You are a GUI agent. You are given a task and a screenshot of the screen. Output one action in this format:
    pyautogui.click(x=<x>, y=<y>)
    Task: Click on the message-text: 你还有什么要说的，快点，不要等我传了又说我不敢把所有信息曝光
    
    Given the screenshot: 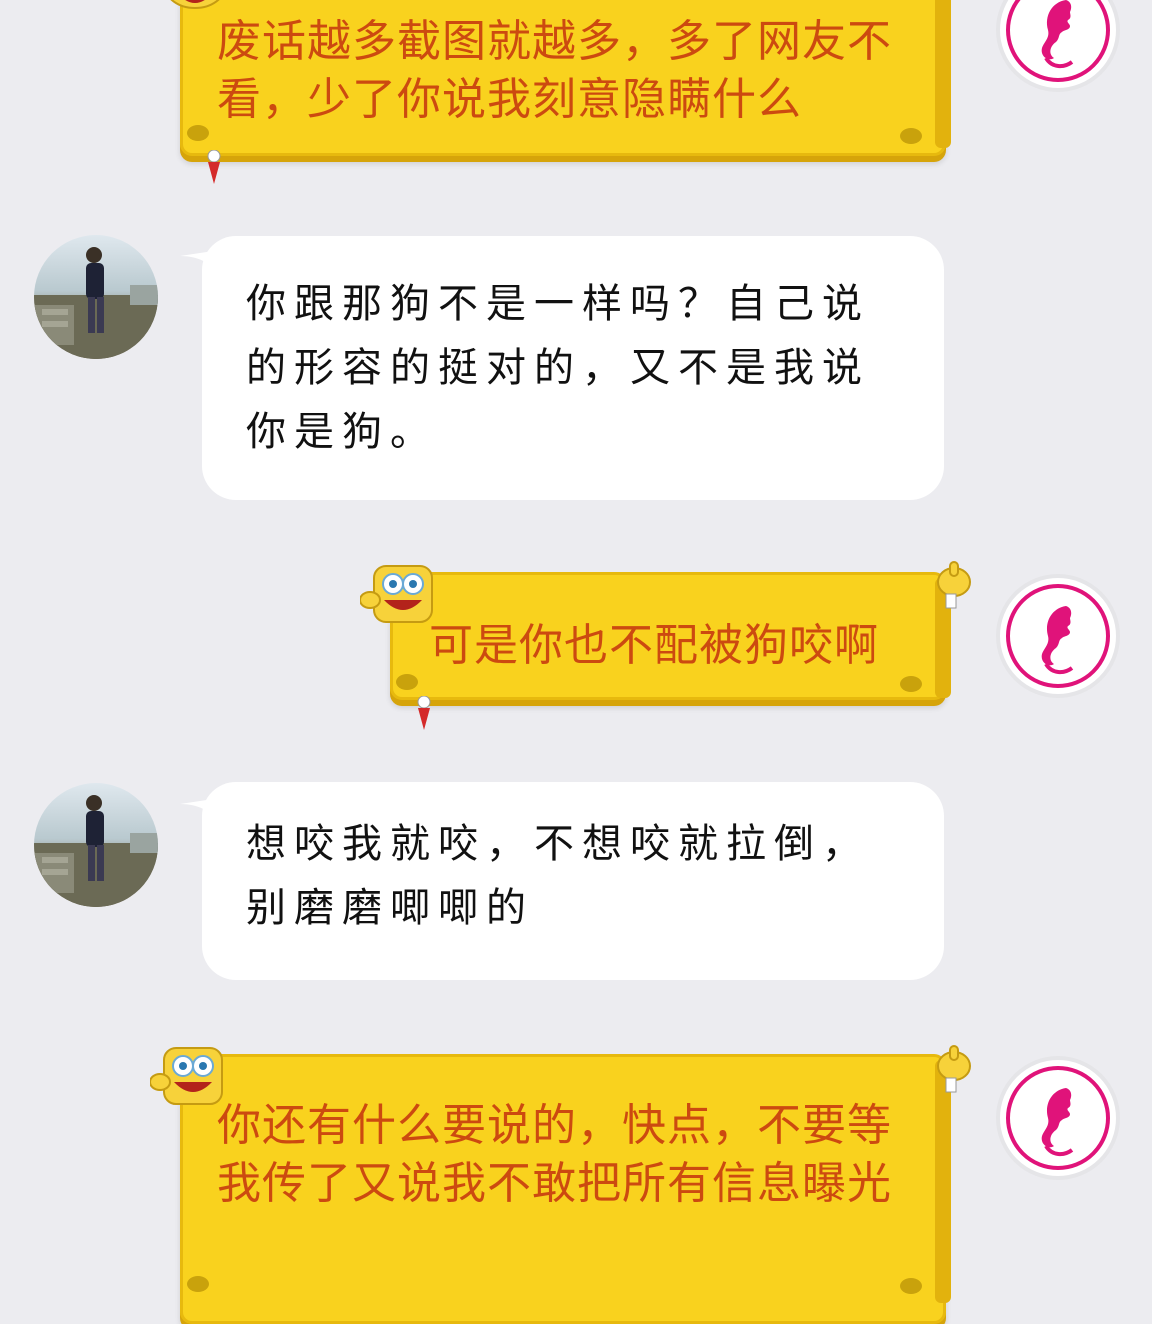 What is the action you would take?
    pyautogui.click(x=554, y=1154)
    